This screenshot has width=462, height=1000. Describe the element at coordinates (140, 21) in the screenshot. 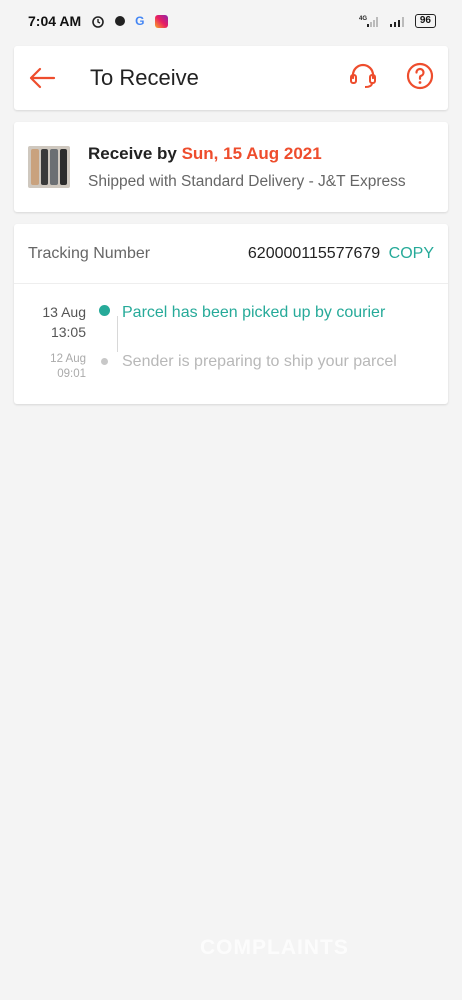

I see `google-icon: G` at that location.